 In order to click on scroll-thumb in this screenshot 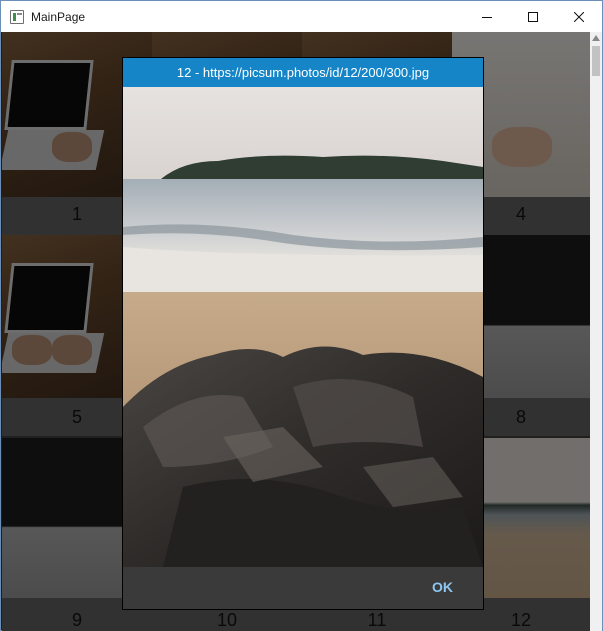, I will do `click(596, 61)`.